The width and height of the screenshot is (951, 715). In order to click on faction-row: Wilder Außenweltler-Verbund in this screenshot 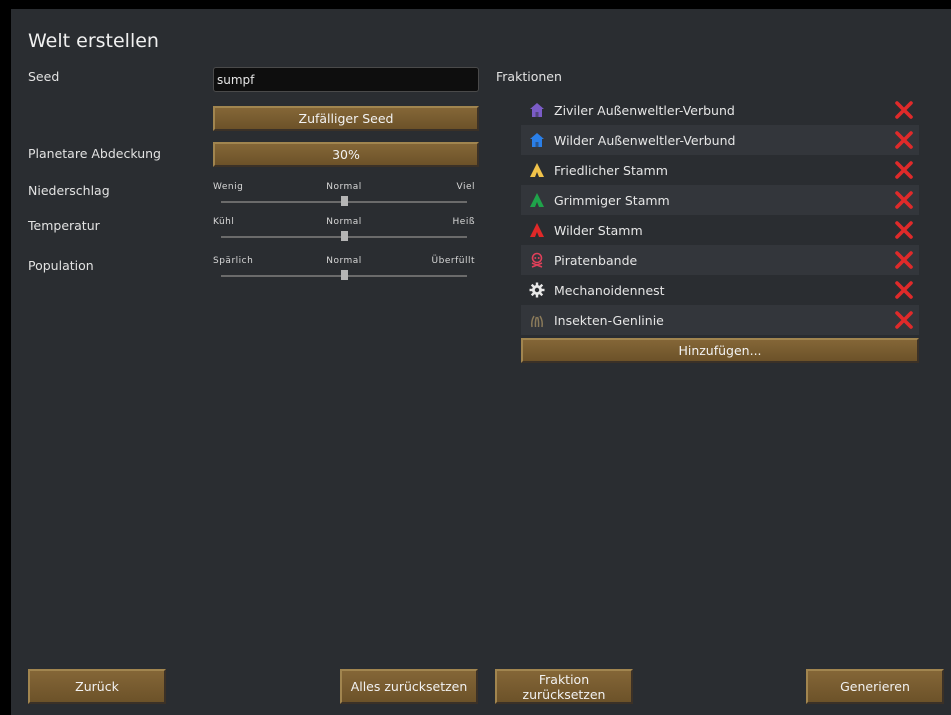, I will do `click(720, 140)`.